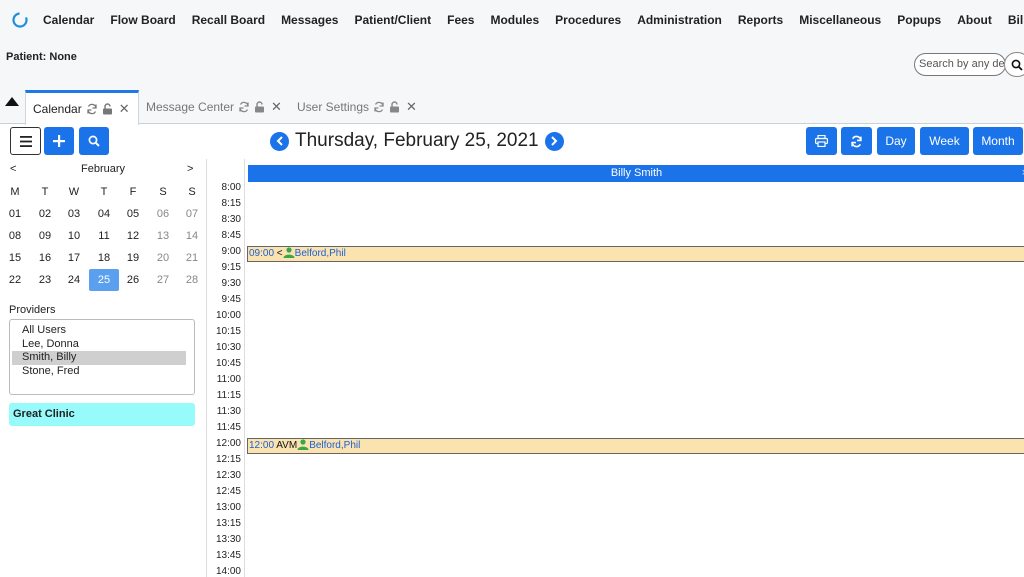 The width and height of the screenshot is (1024, 577). I want to click on calendar-day: 11, so click(104, 236).